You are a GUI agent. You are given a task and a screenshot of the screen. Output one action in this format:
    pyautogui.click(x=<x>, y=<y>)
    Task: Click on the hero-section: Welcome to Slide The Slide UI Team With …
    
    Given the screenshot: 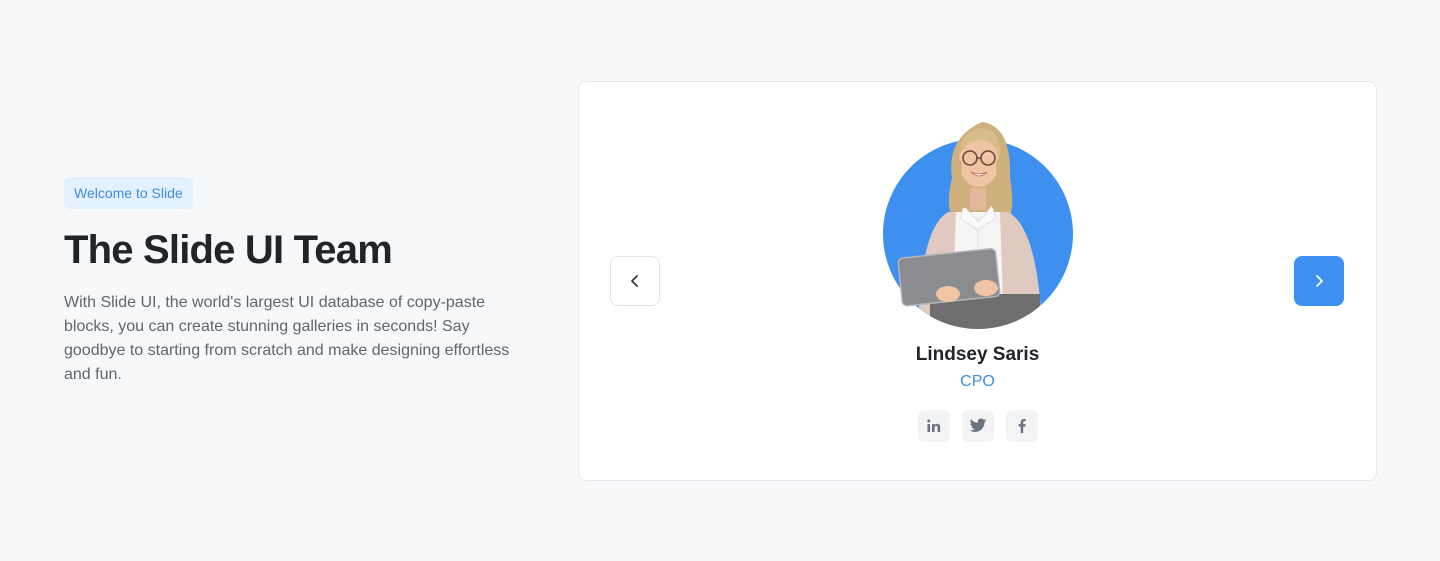 What is the action you would take?
    pyautogui.click(x=294, y=282)
    